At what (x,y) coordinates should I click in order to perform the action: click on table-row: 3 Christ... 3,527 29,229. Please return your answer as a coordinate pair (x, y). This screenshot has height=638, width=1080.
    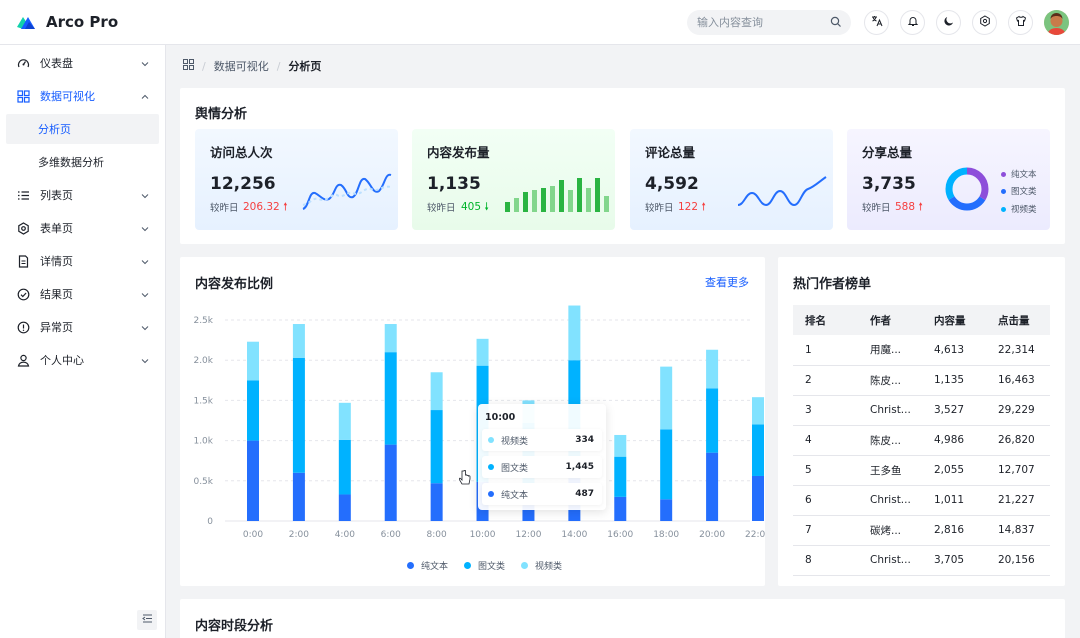
    Looking at the image, I should click on (921, 410).